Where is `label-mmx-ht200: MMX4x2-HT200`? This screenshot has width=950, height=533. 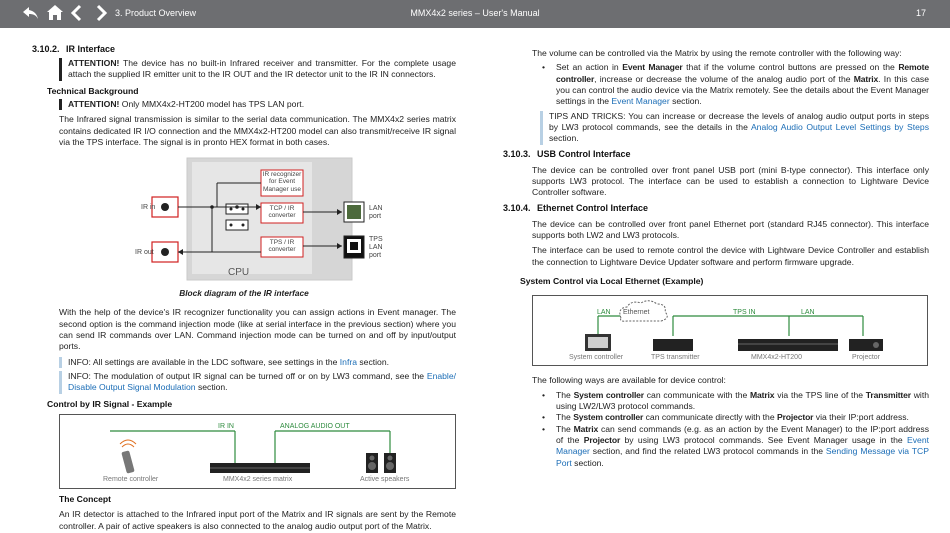 label-mmx-ht200: MMX4x2-HT200 is located at coordinates (776, 358).